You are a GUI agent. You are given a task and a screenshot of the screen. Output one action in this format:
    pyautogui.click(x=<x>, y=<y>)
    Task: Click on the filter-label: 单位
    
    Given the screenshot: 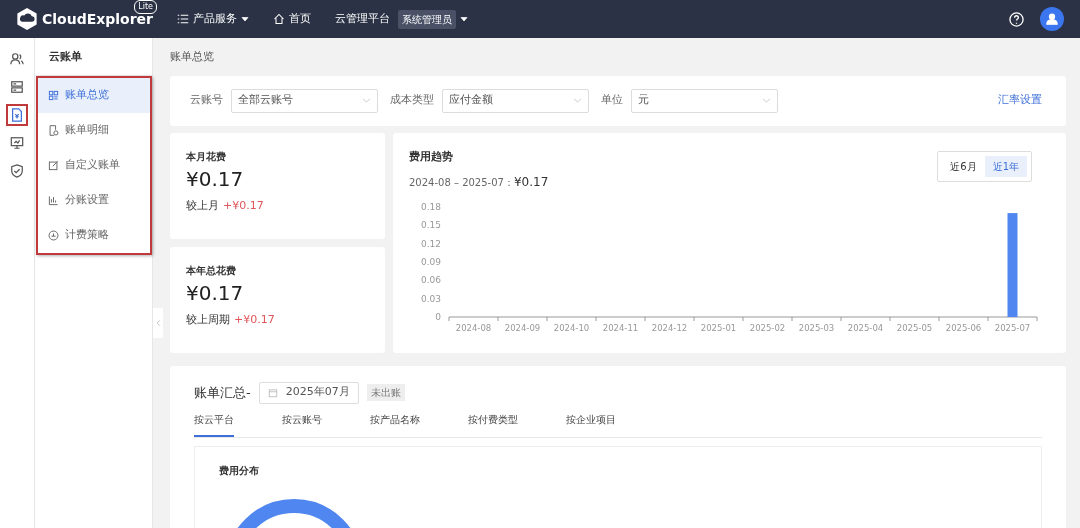 What is the action you would take?
    pyautogui.click(x=612, y=100)
    